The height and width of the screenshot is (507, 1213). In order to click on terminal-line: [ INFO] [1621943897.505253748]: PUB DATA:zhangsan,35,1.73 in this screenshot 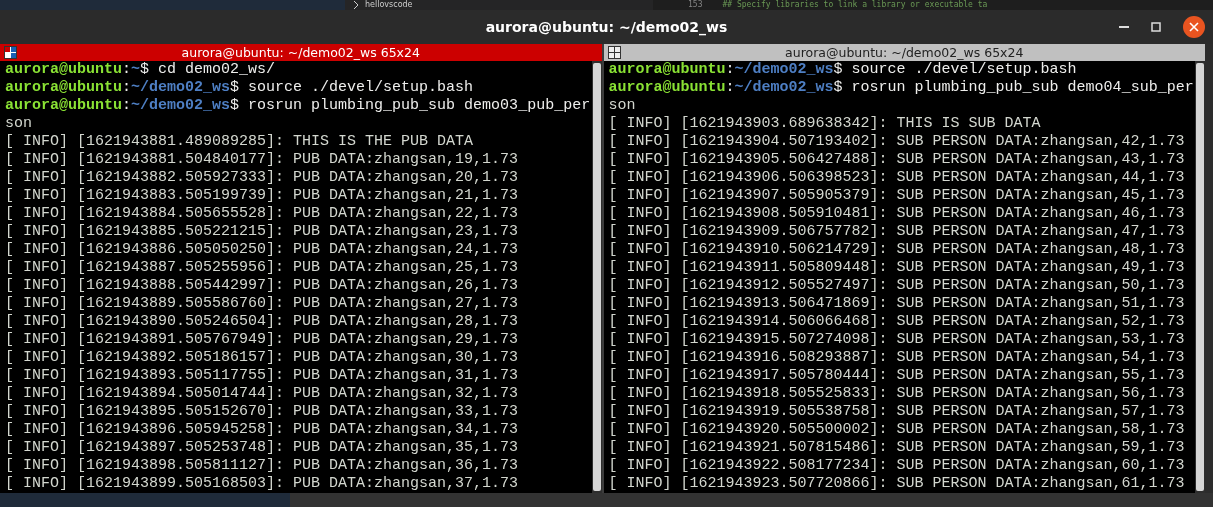, I will do `click(262, 448)`.